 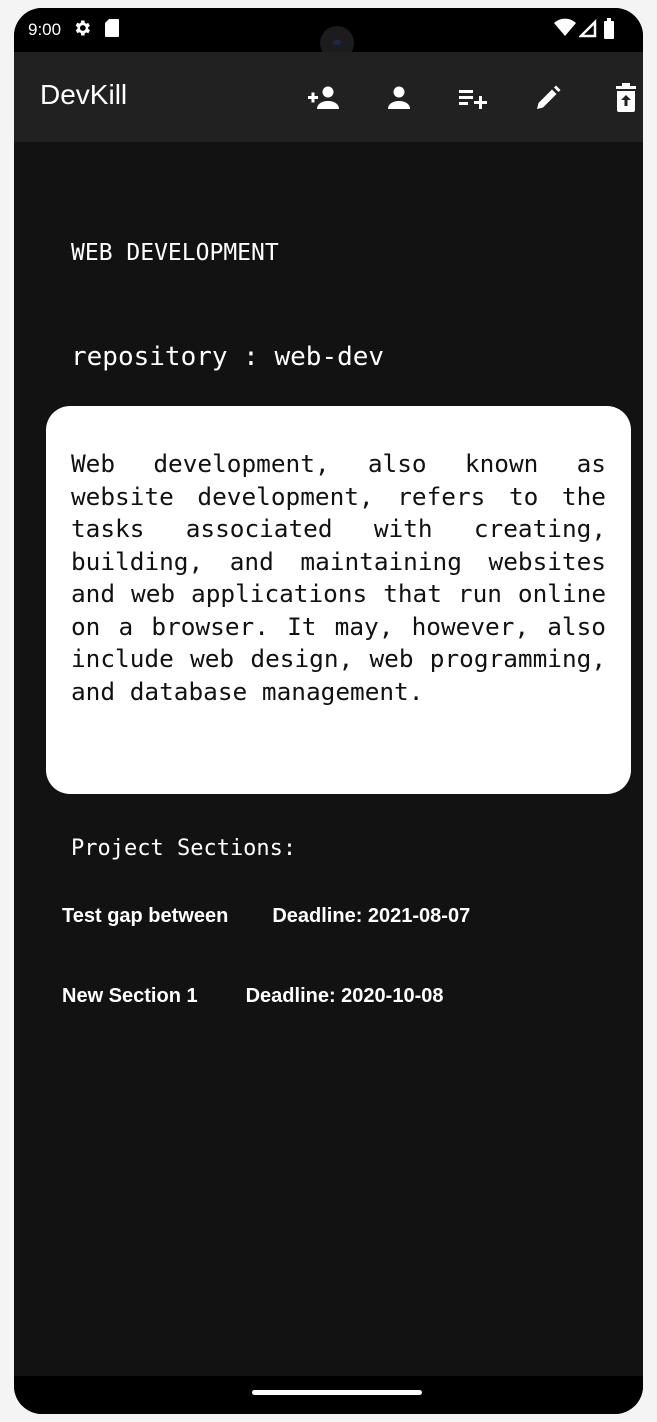 What do you see at coordinates (112, 30) in the screenshot?
I see `sd-card-icon` at bounding box center [112, 30].